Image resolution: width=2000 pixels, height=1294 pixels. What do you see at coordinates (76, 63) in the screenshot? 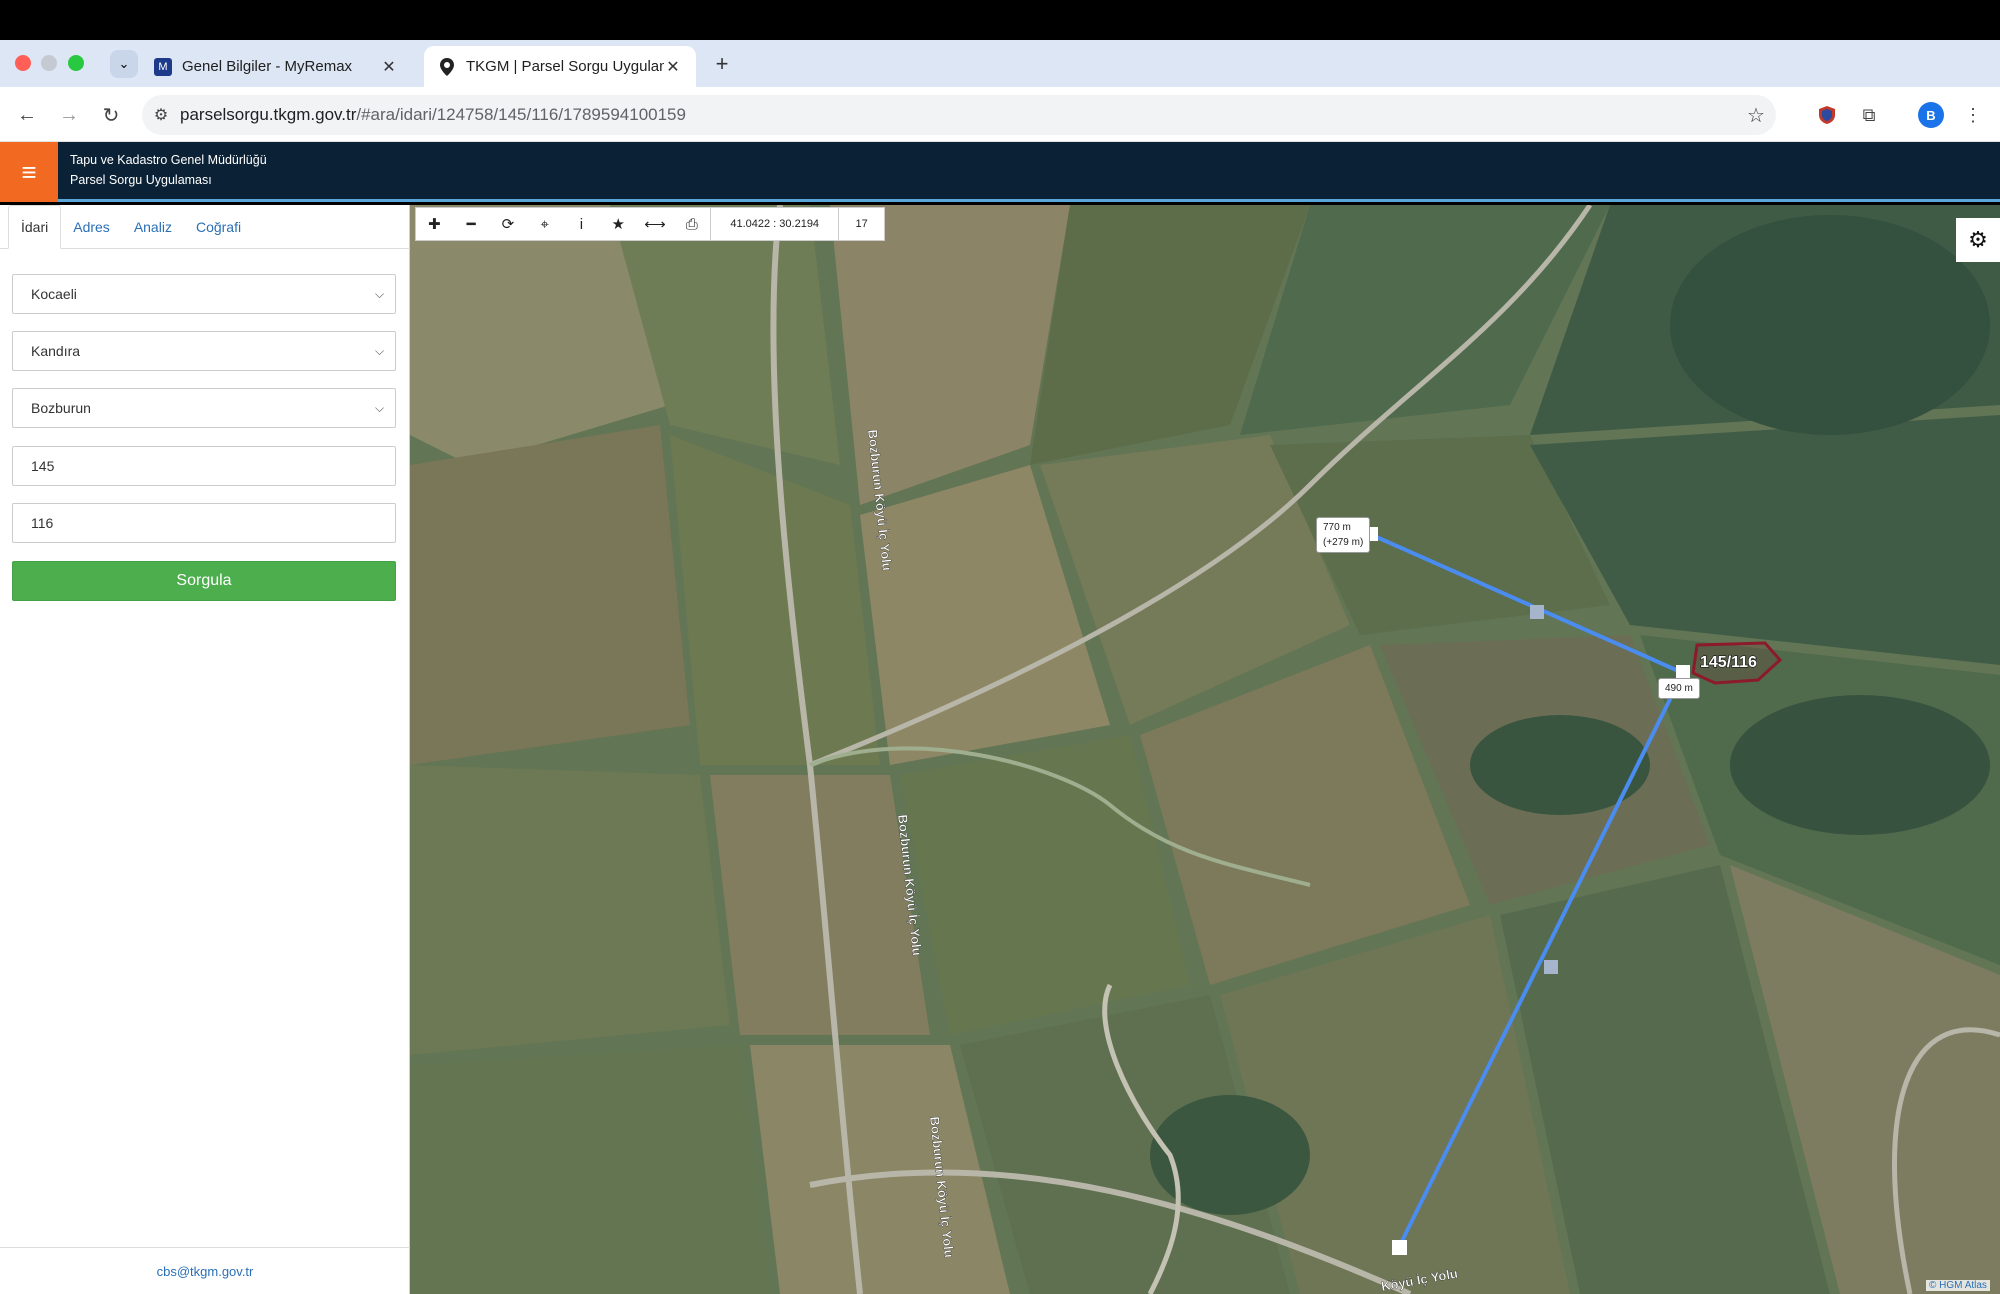
I see `maximize-window-button` at bounding box center [76, 63].